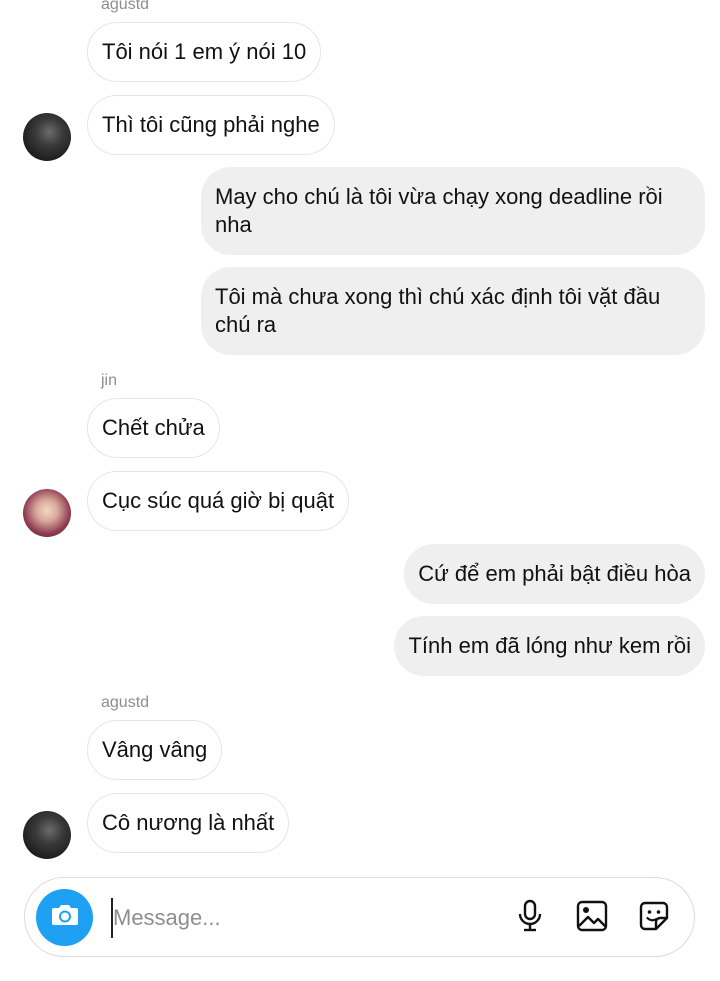 The height and width of the screenshot is (981, 720). I want to click on camera-icon, so click(65, 917).